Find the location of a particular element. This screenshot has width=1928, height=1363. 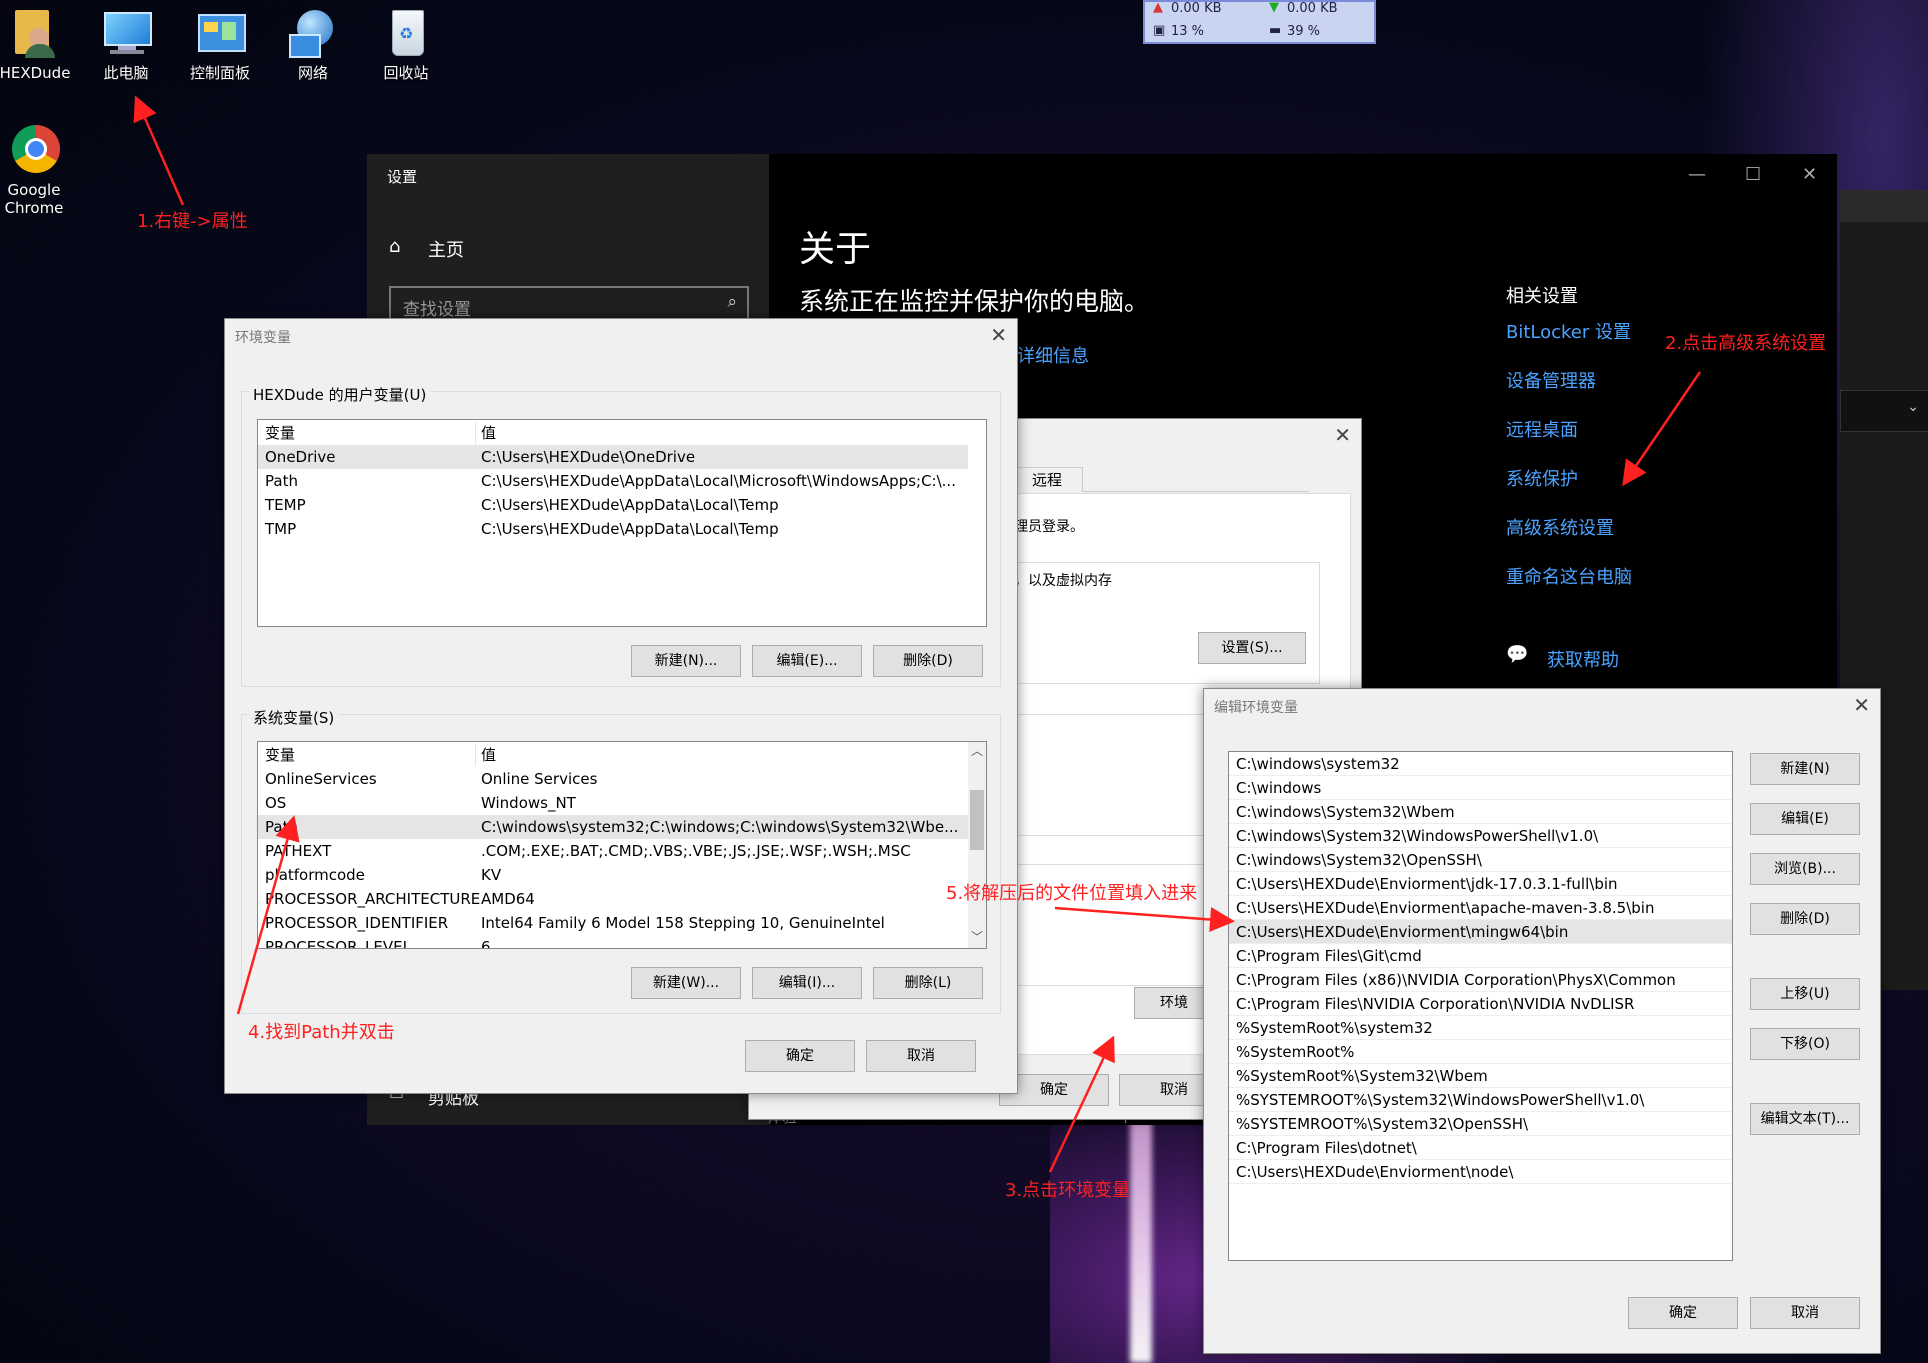

annotation-step-3: 3.点击环境变量 is located at coordinates (1068, 1190).